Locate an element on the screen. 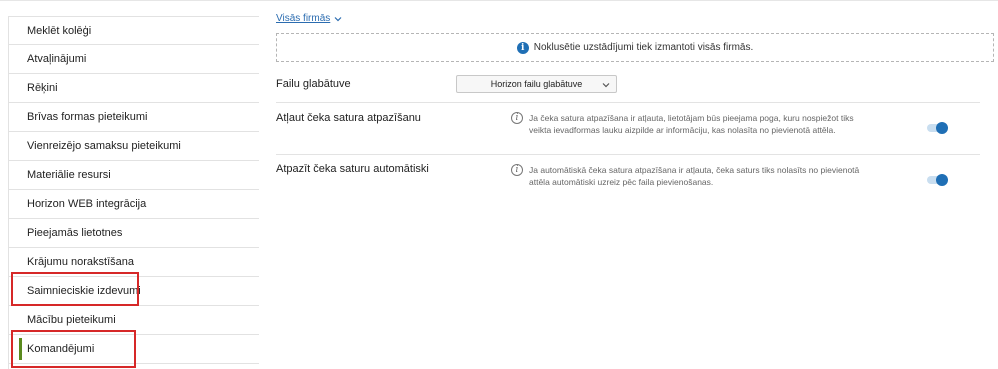 The image size is (998, 369). setting-label: Failu glabātuve is located at coordinates (313, 84).